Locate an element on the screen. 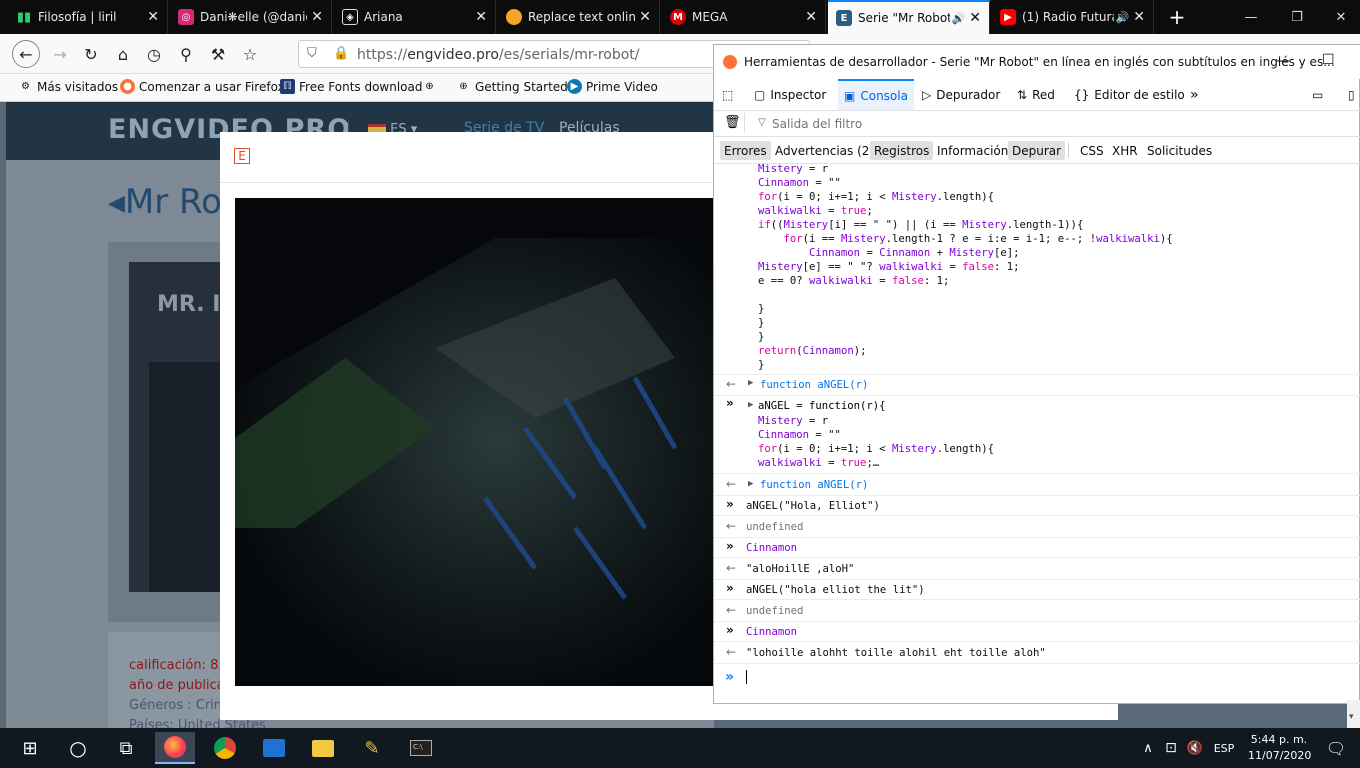 The image size is (1360, 768). level-errors: Errores is located at coordinates (745, 150).